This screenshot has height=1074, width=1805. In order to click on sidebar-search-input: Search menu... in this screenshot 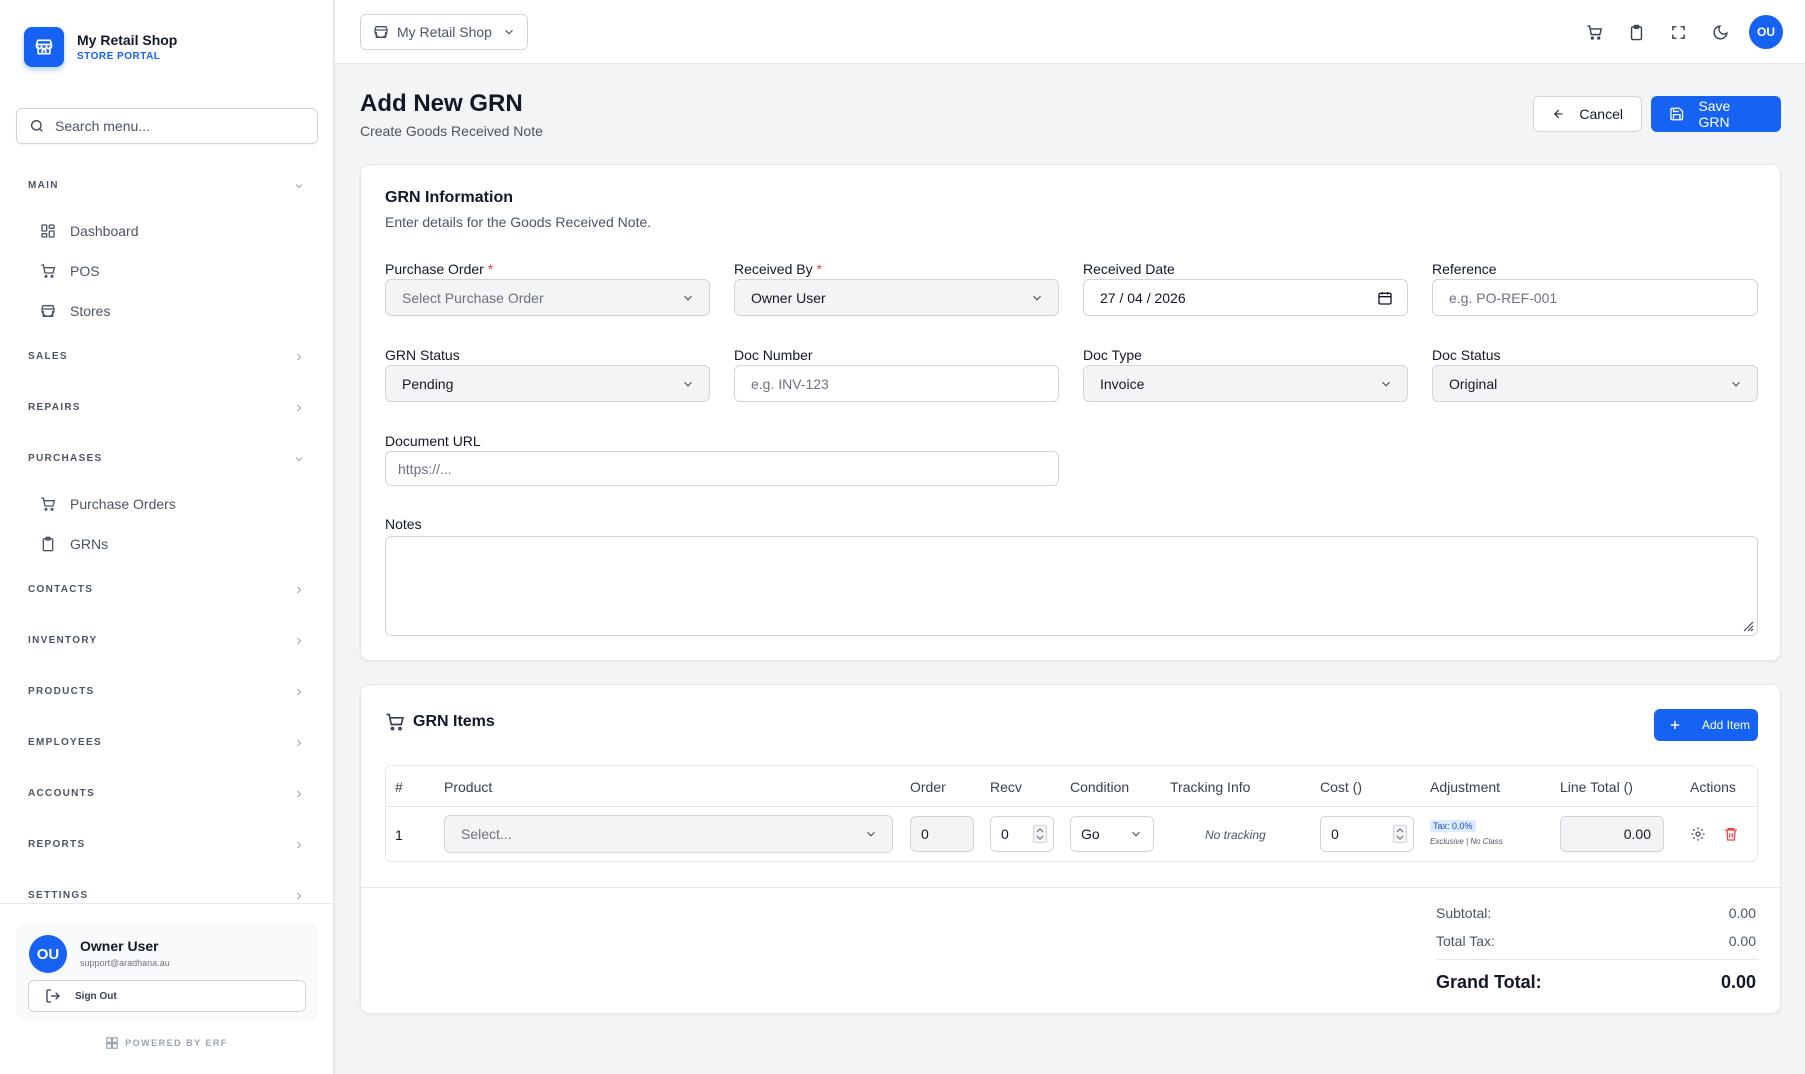, I will do `click(167, 126)`.